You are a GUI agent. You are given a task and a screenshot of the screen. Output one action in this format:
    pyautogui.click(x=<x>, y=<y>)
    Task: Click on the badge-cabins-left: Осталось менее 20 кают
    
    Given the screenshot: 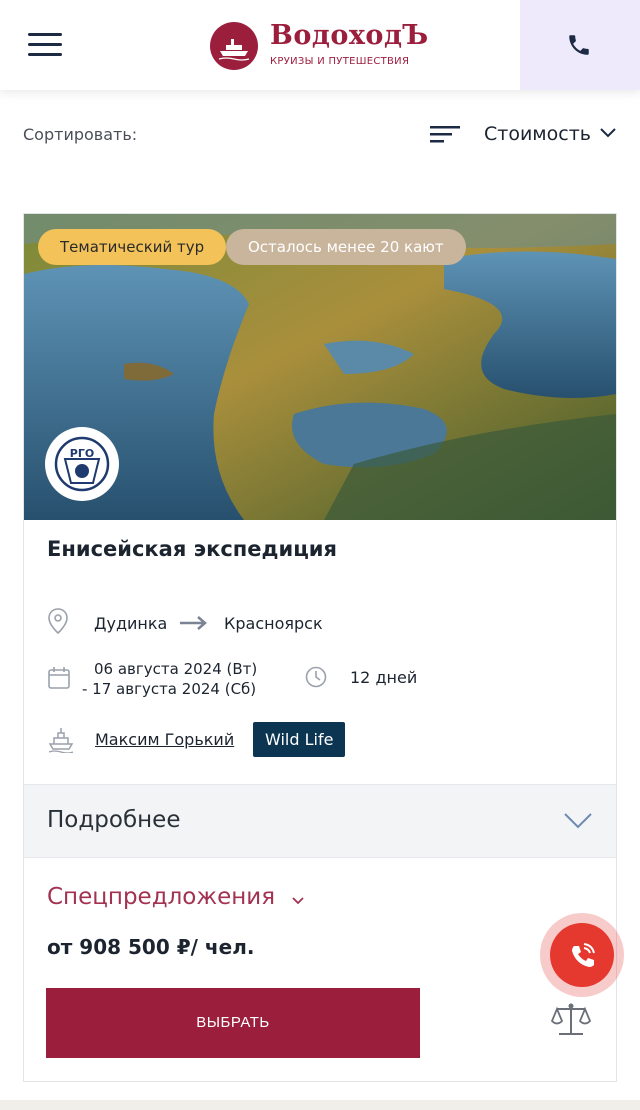 What is the action you would take?
    pyautogui.click(x=346, y=247)
    